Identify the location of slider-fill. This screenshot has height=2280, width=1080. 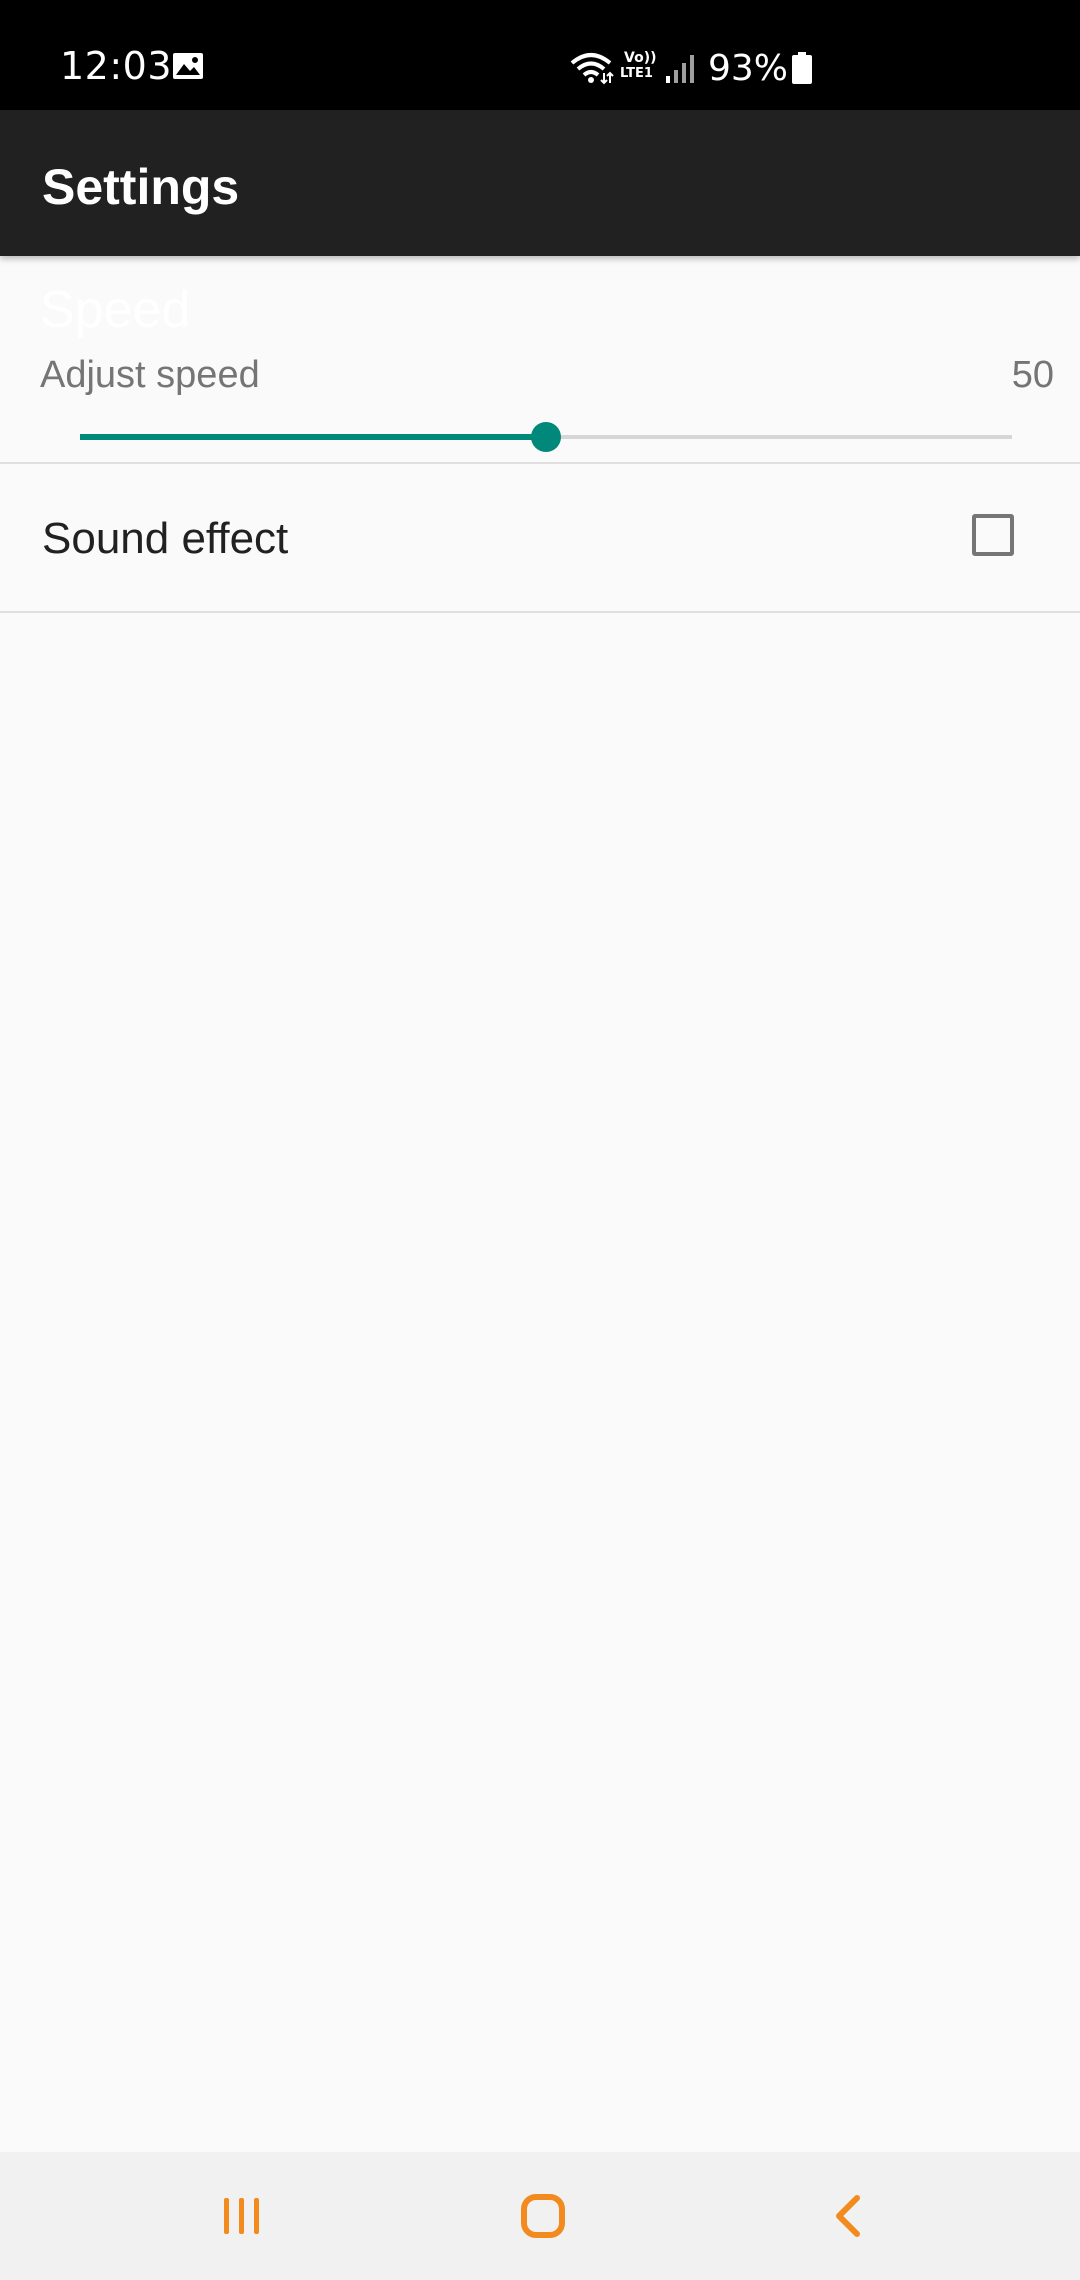
(313, 437).